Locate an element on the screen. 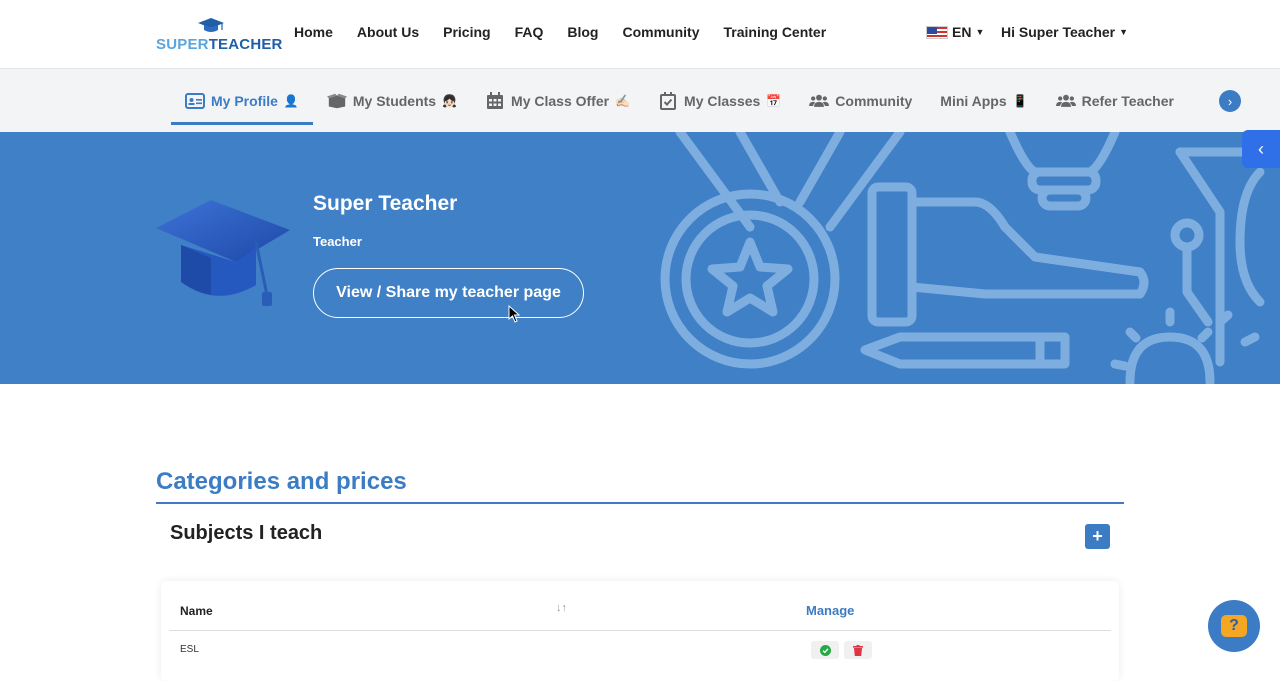  language-dropdown: EN ▼ is located at coordinates (955, 32).